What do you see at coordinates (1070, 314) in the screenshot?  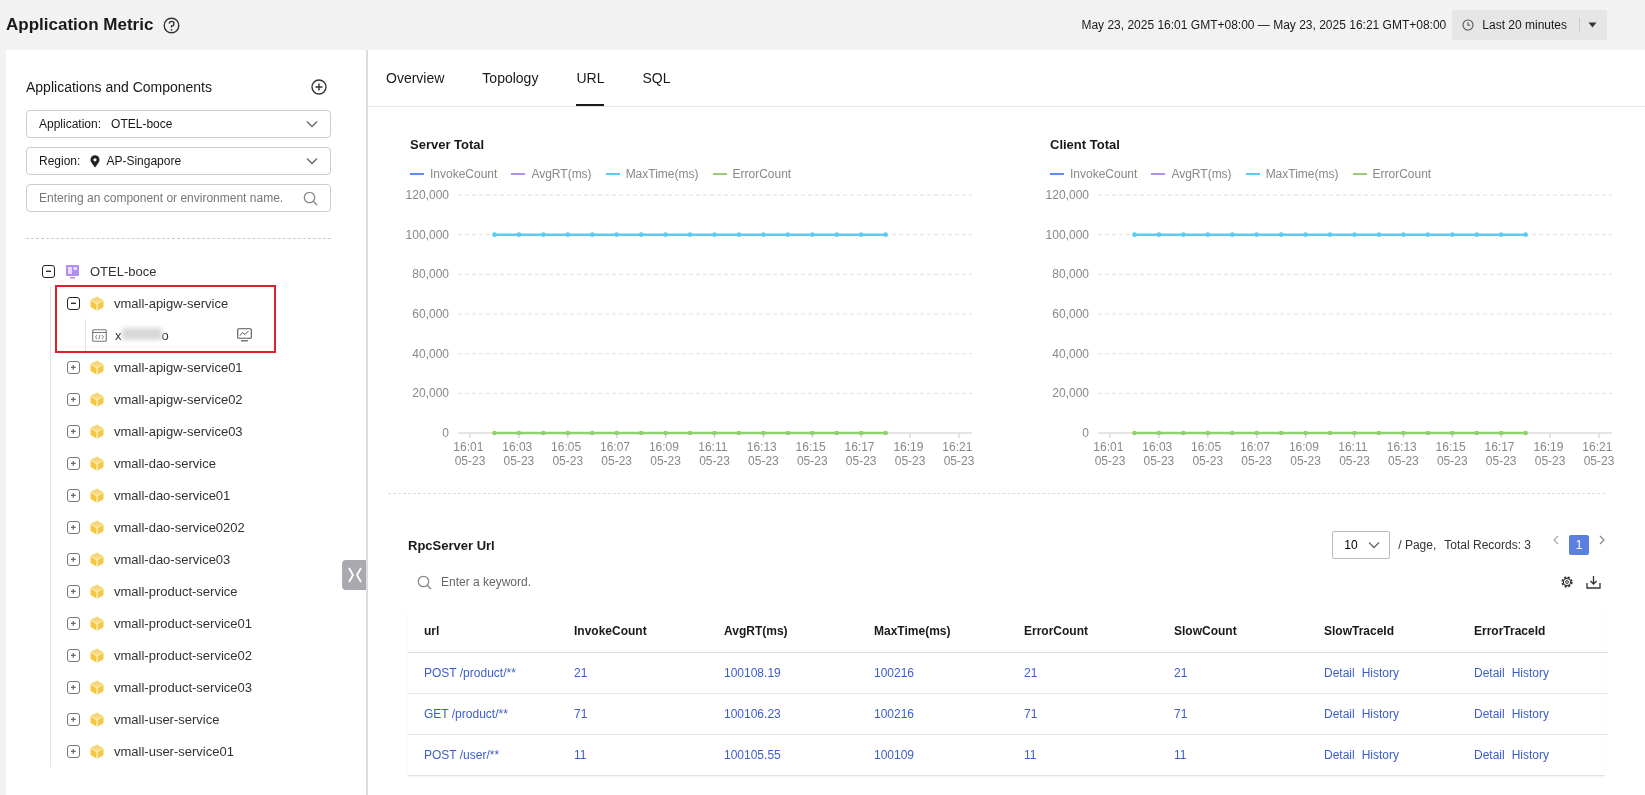 I see `y-tick-label: 60,000` at bounding box center [1070, 314].